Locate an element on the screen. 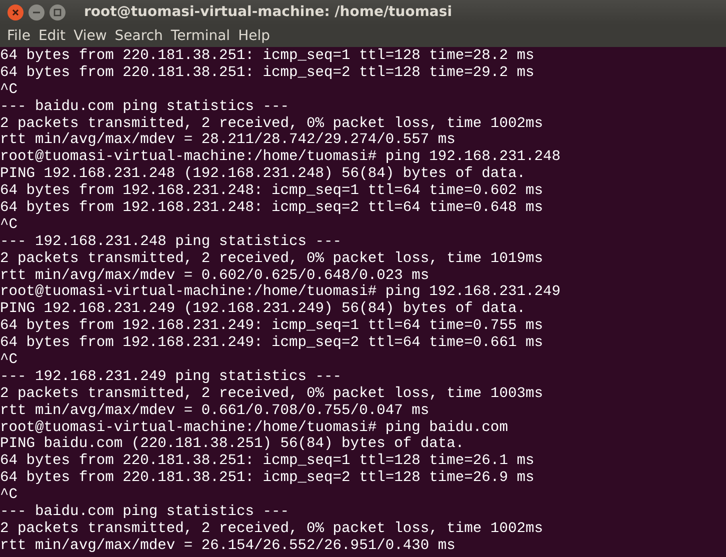 The height and width of the screenshot is (557, 726). minimize-icon is located at coordinates (36, 12).